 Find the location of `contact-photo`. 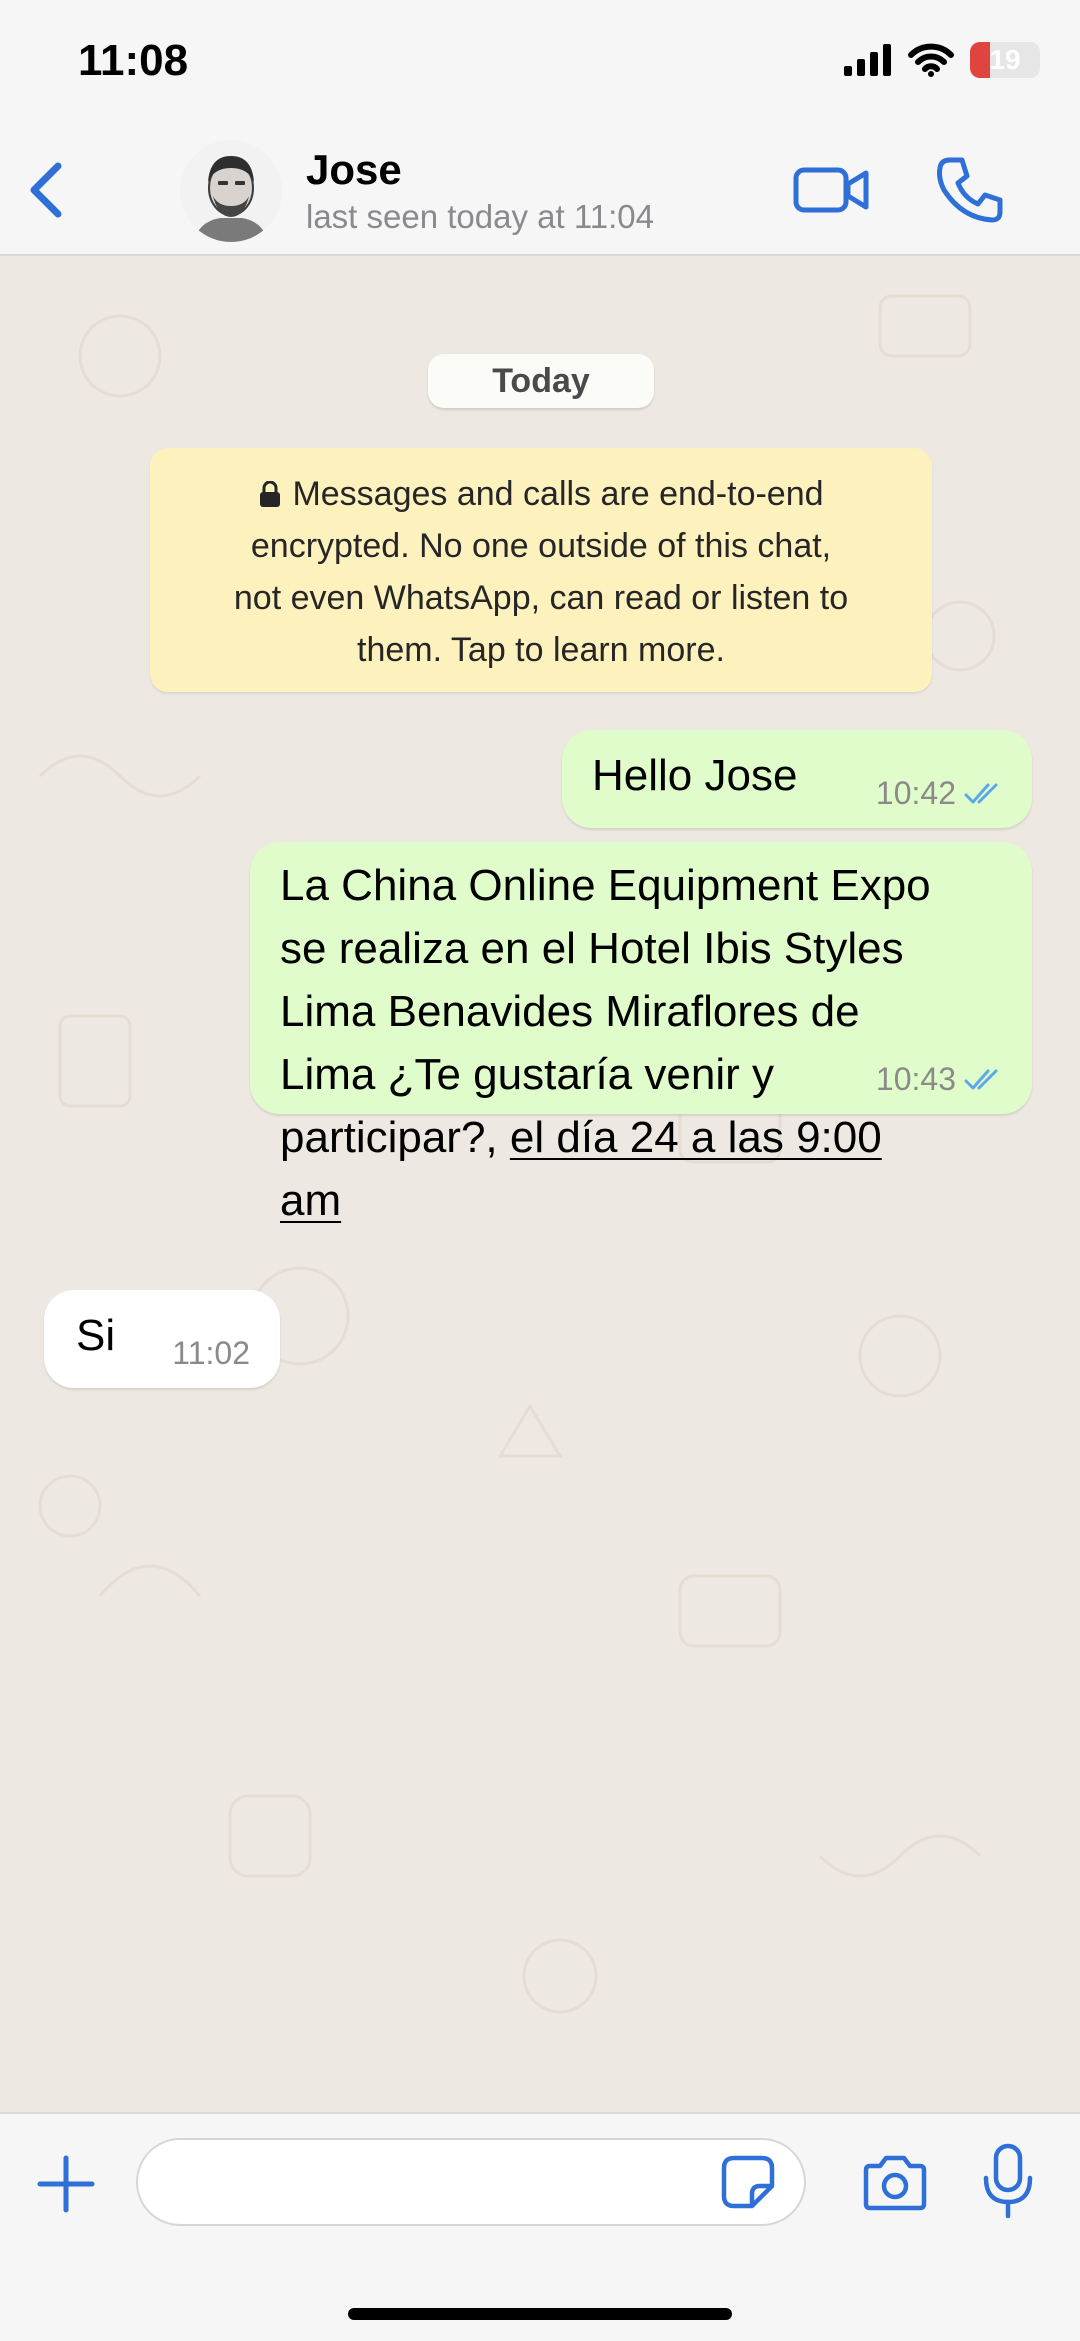

contact-photo is located at coordinates (231, 191).